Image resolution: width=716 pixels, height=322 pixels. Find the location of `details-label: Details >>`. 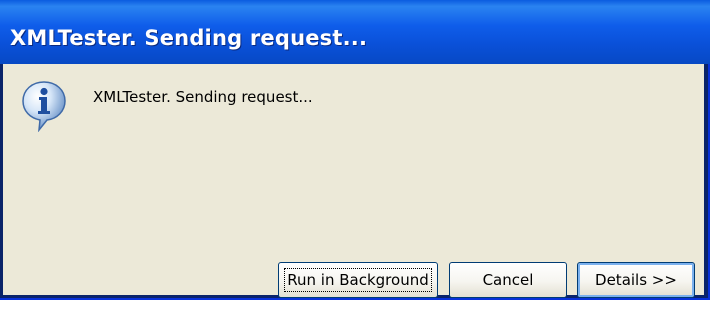

details-label: Details >> is located at coordinates (636, 280).